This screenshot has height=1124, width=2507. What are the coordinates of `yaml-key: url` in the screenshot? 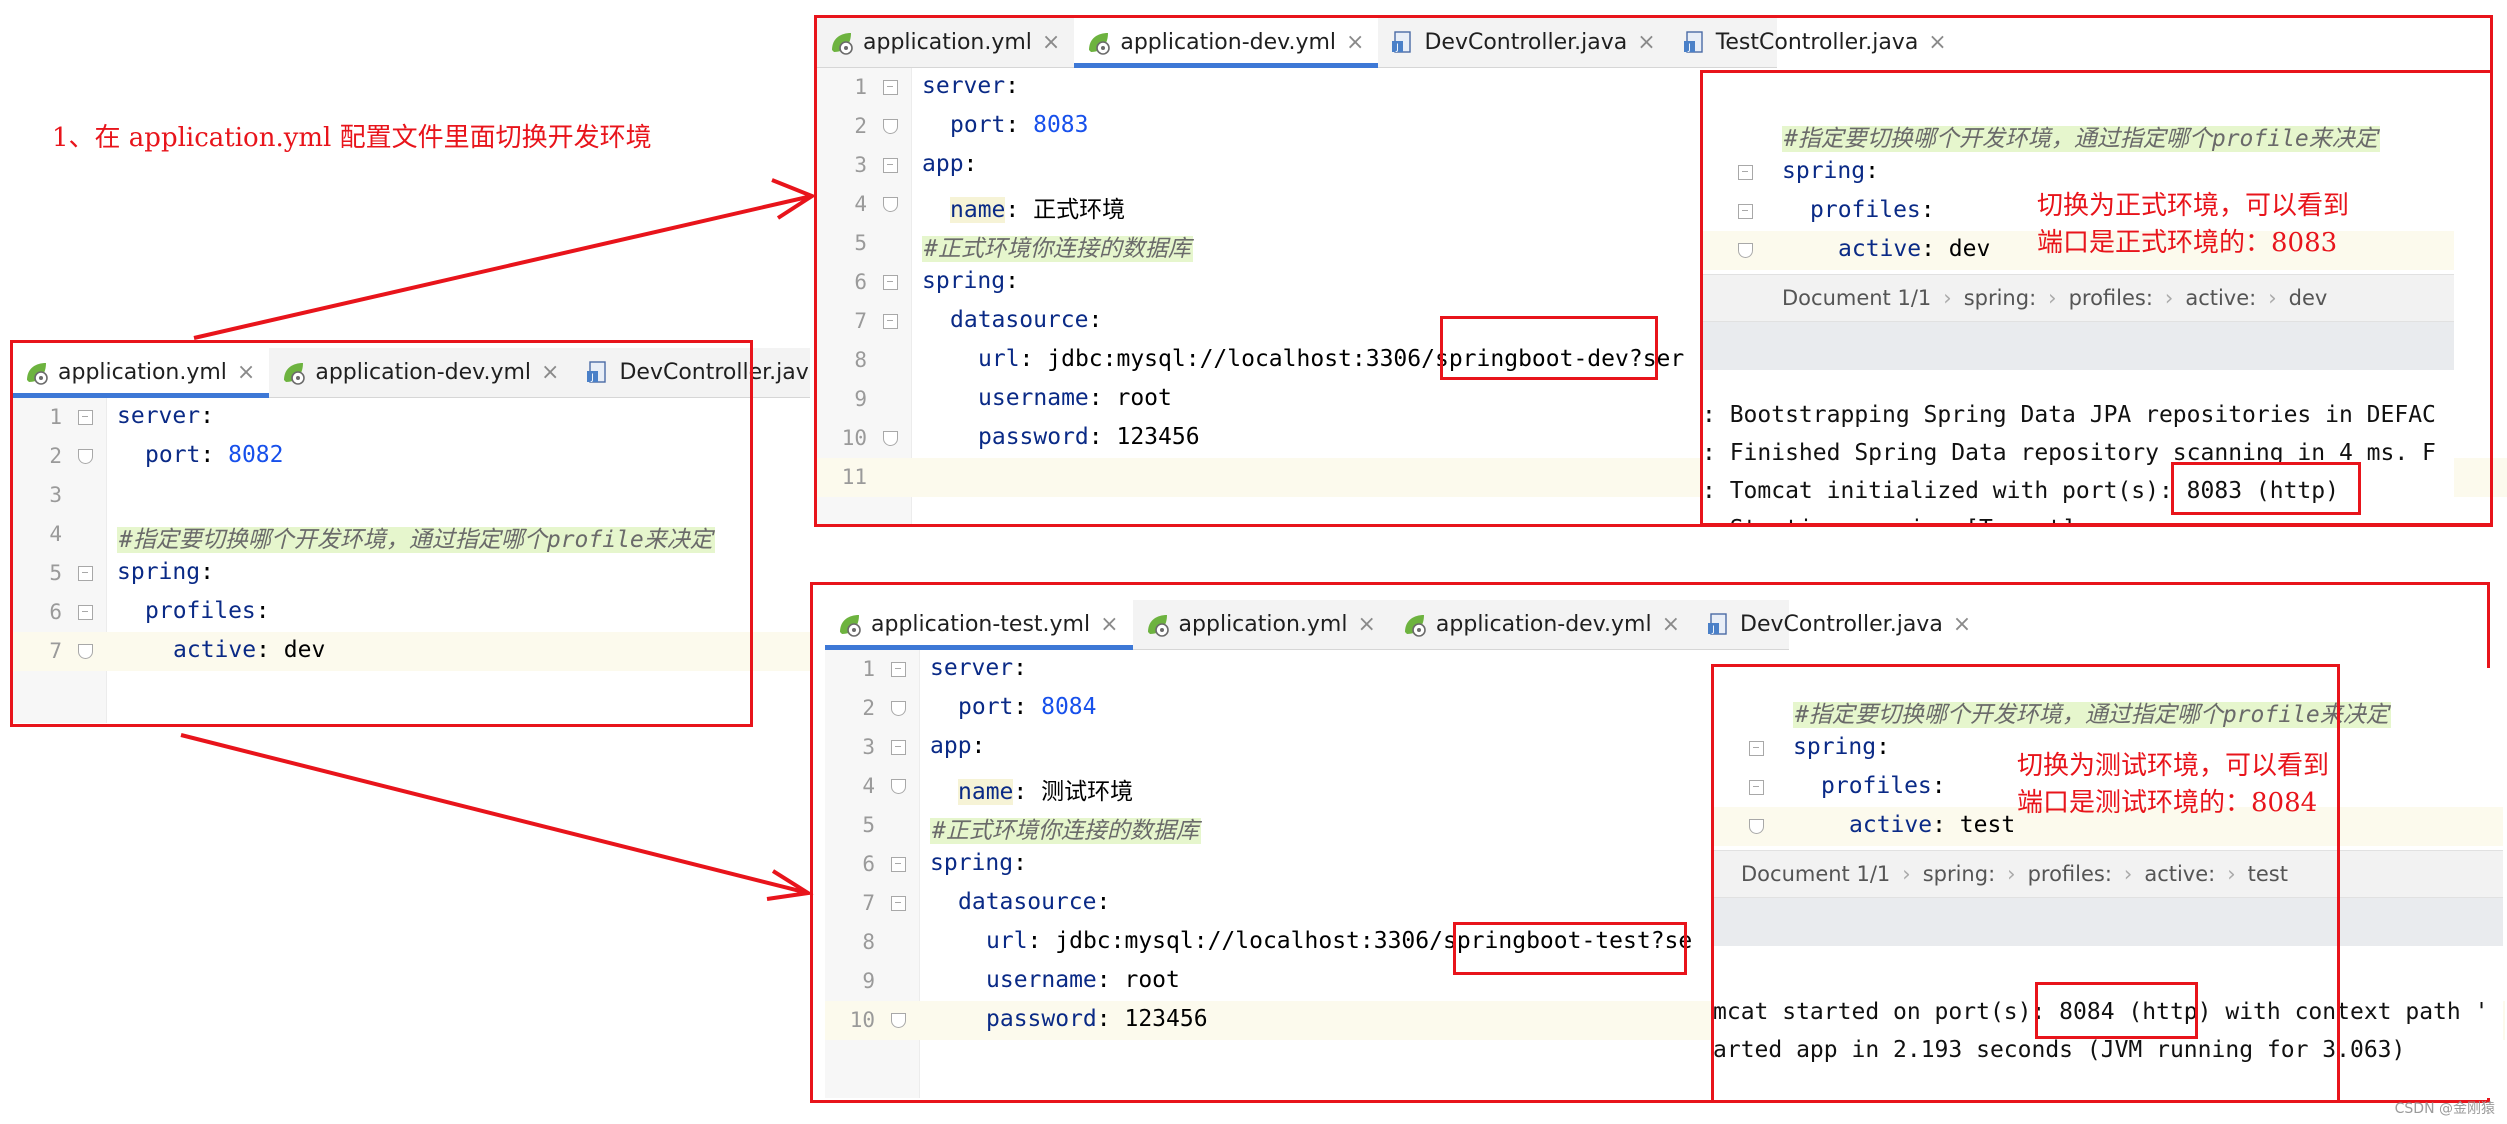 It's located at (1007, 941).